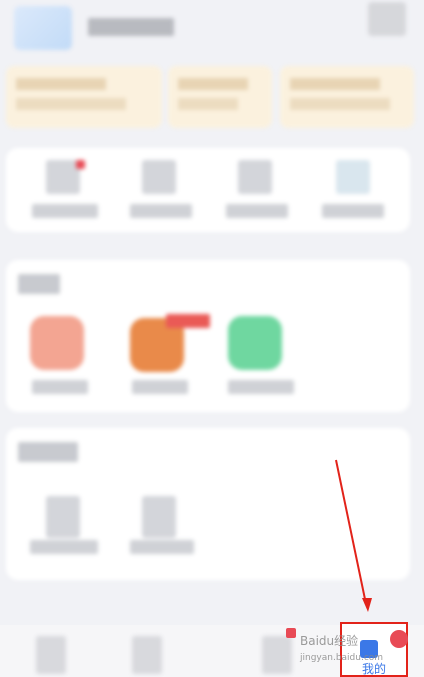 This screenshot has height=677, width=424. What do you see at coordinates (342, 648) in the screenshot?
I see `baidu-watermark: Baidu经验 jingyan.baidu.com` at bounding box center [342, 648].